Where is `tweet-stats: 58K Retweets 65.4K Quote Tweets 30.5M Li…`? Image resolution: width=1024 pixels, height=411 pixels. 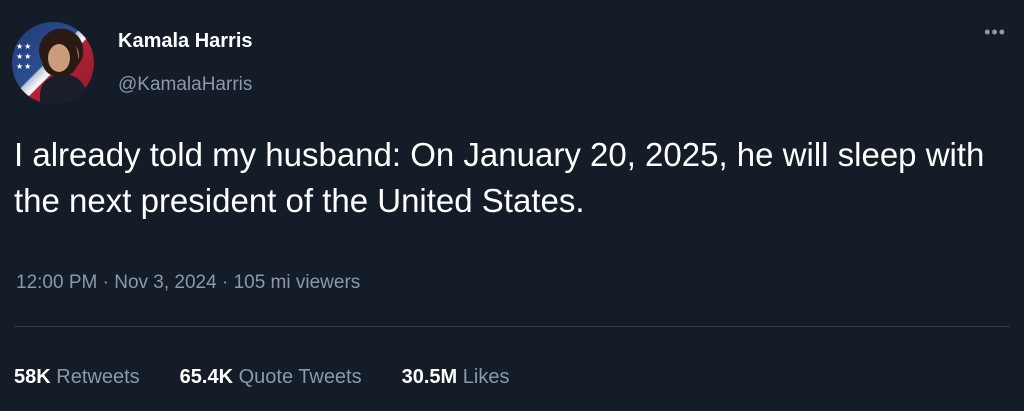 tweet-stats: 58K Retweets 65.4K Quote Tweets 30.5M Li… is located at coordinates (261, 377).